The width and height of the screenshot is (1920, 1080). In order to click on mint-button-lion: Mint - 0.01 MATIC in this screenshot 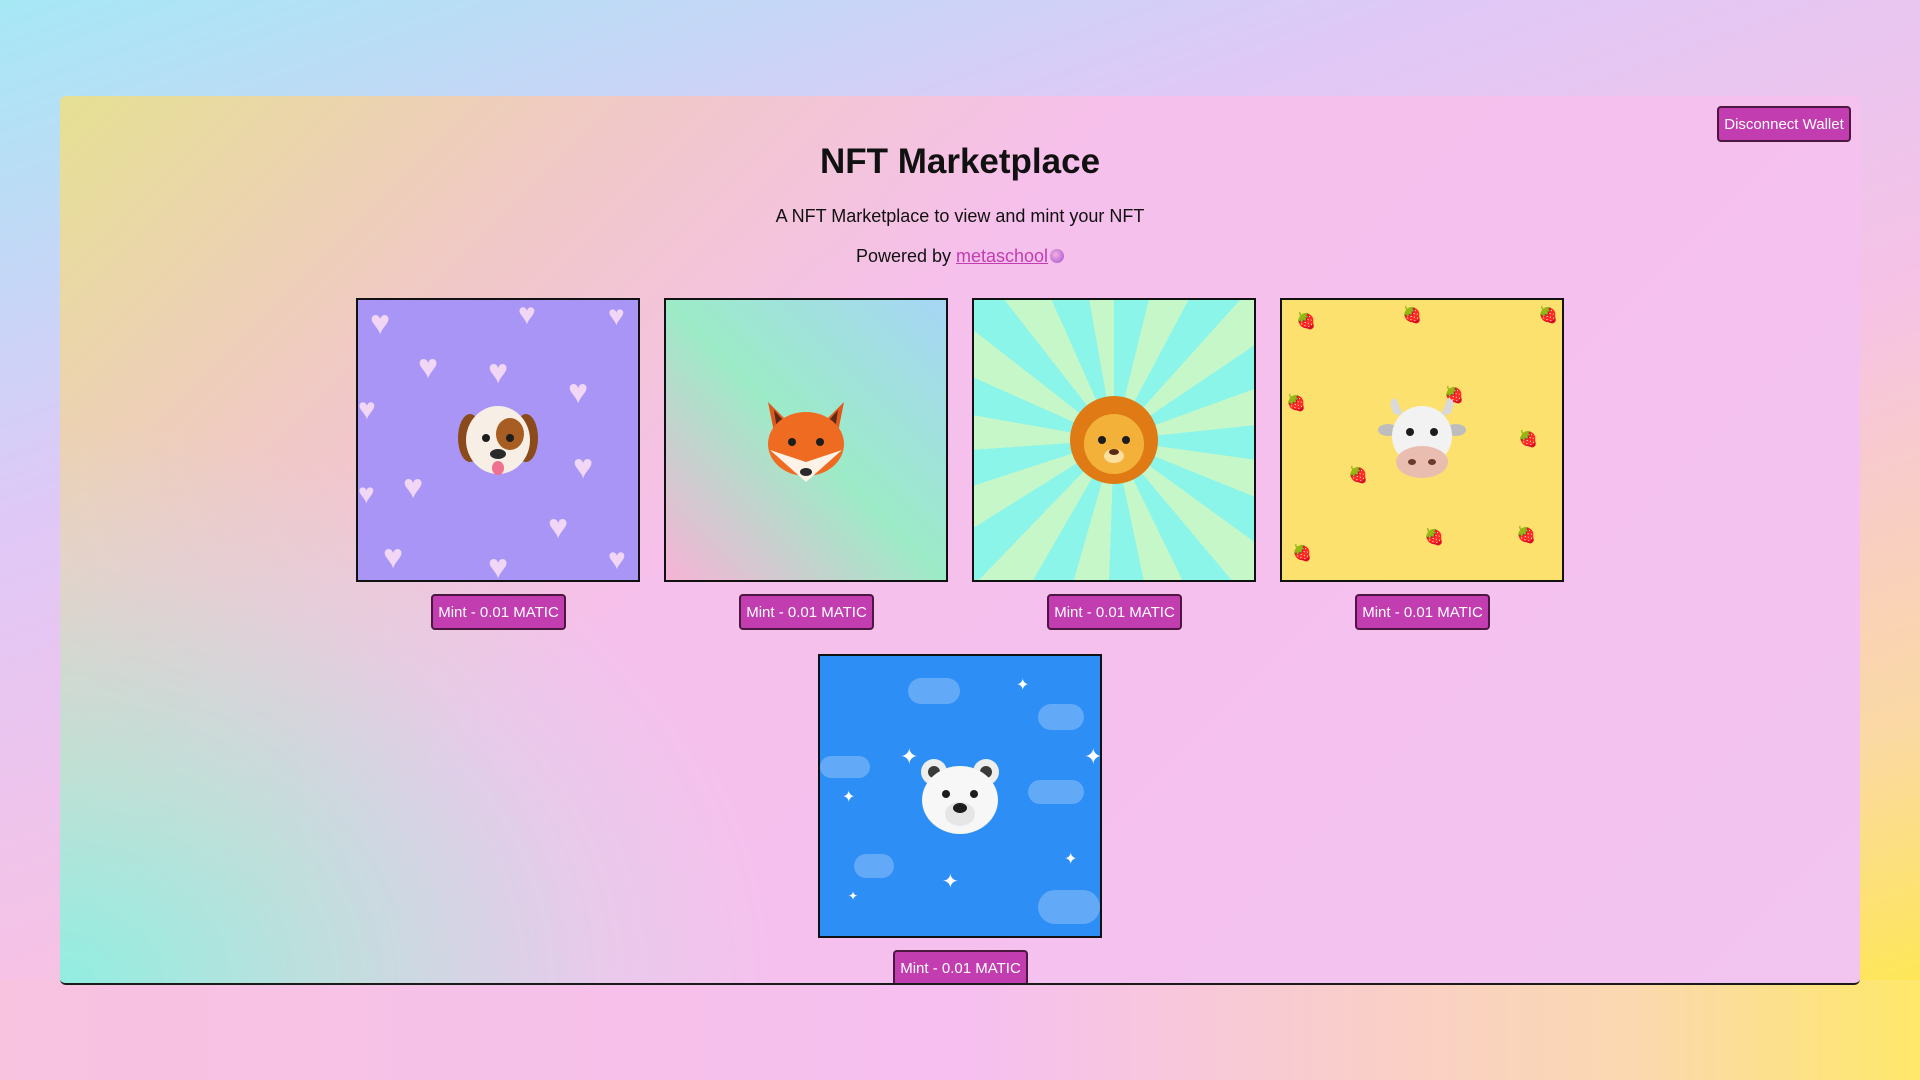, I will do `click(1114, 612)`.